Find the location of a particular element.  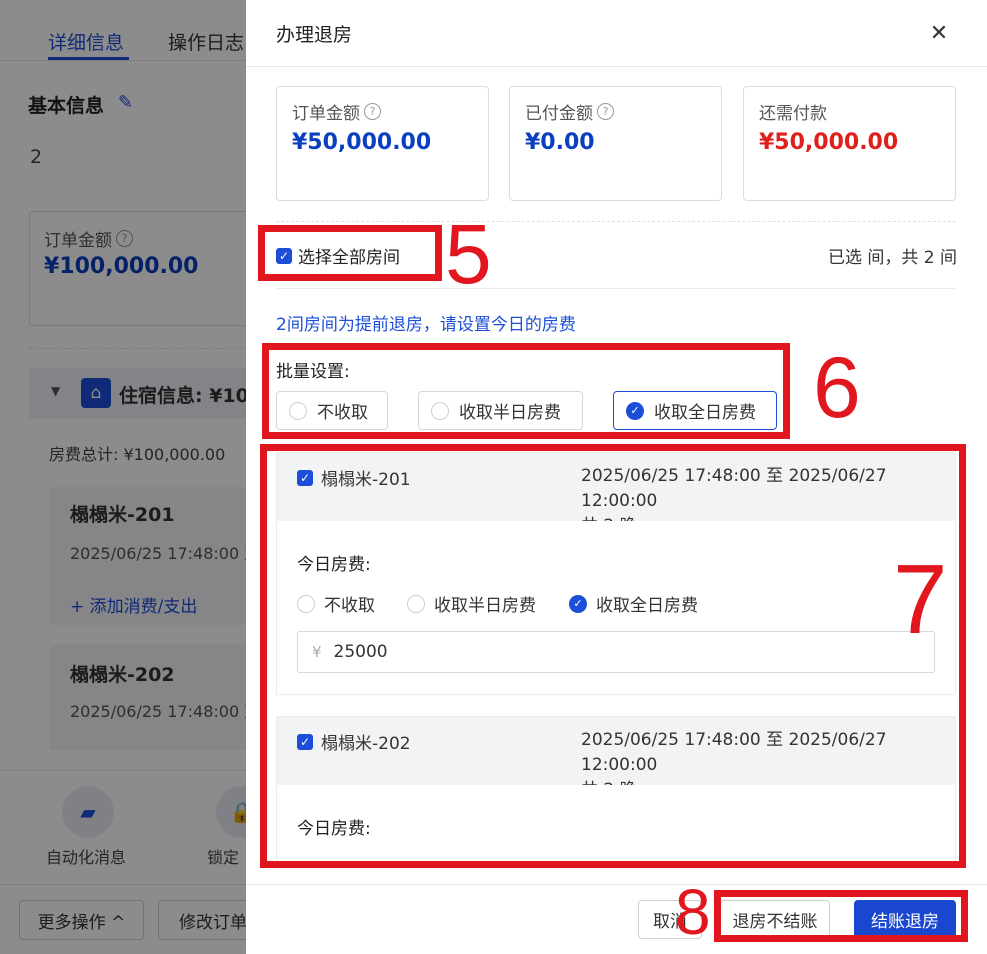

footer-divider is located at coordinates (616, 884).